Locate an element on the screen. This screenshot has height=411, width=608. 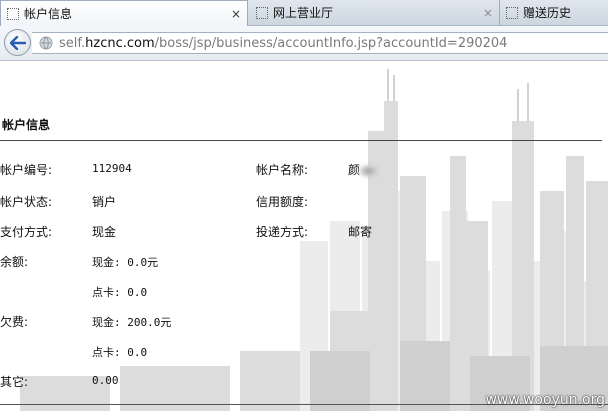
tab-strip: 帐户信息 × 网上营业厅 × 赠送历史 is located at coordinates (304, 13).